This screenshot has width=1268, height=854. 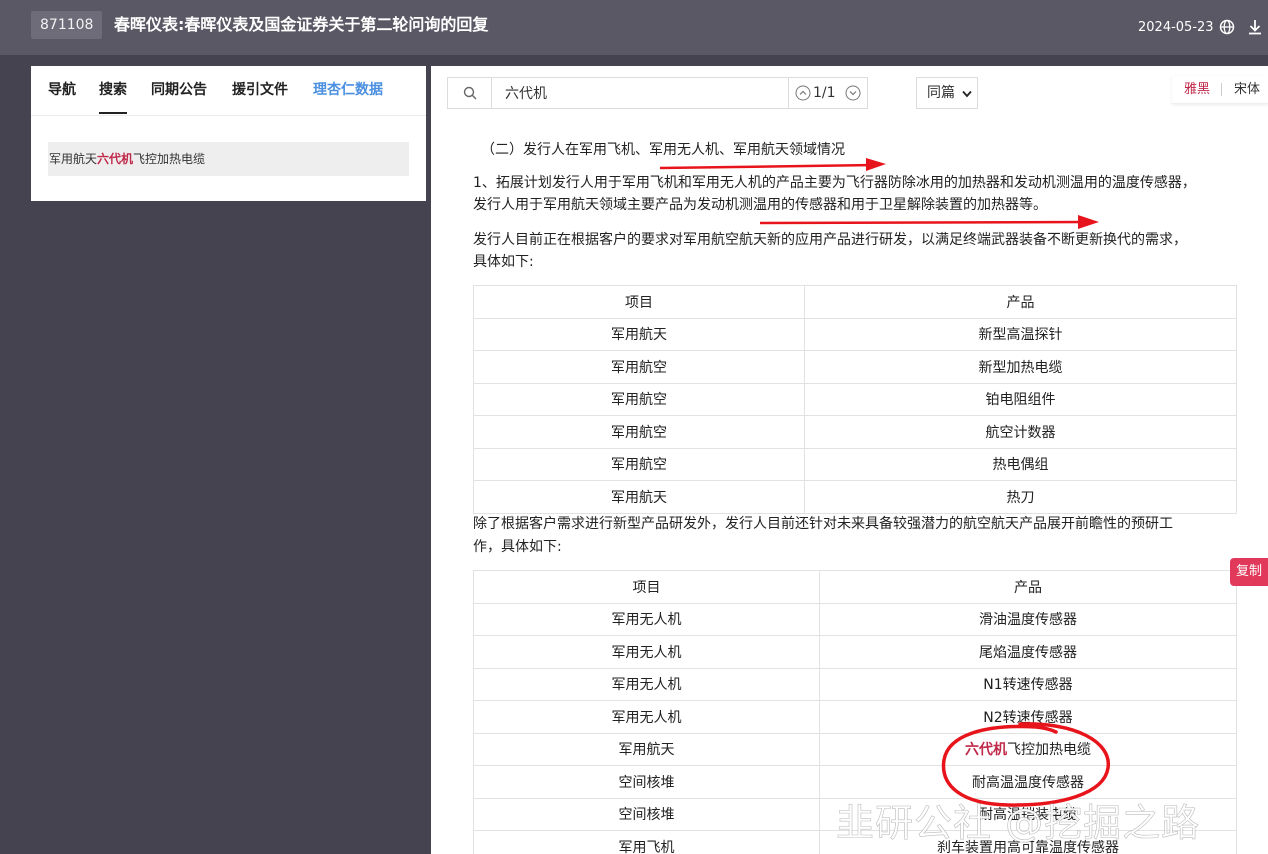 What do you see at coordinates (1049, 750) in the screenshot?
I see `cell-text-after: 飞控加热电缆` at bounding box center [1049, 750].